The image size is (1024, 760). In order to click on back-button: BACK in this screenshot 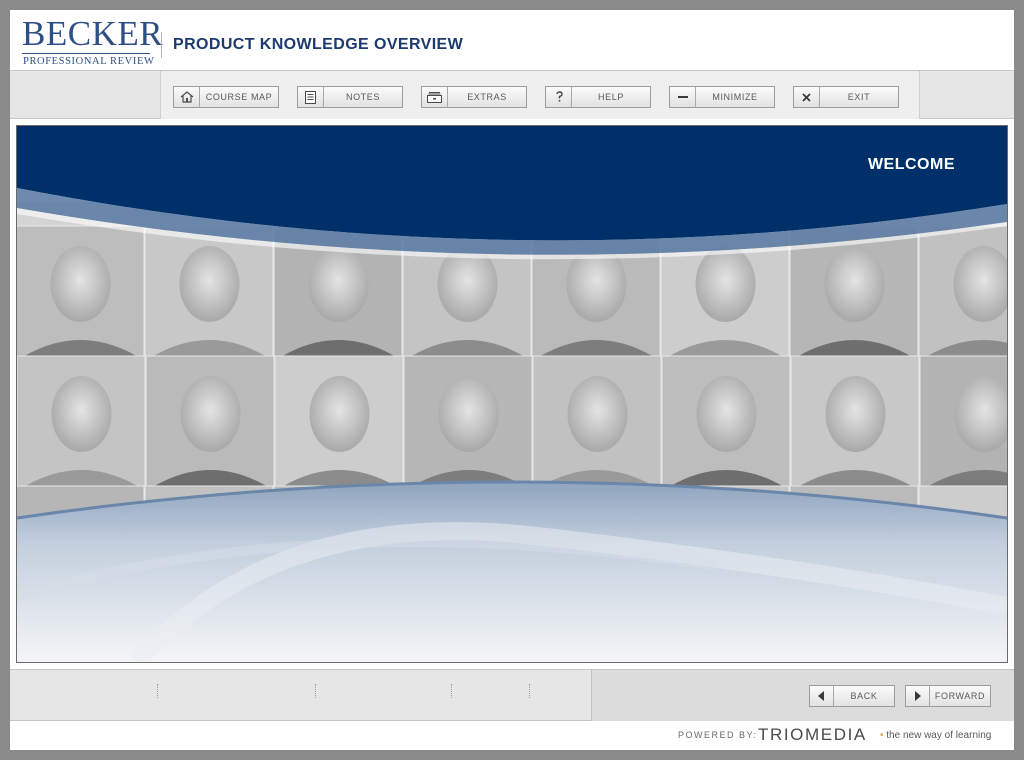, I will do `click(852, 696)`.